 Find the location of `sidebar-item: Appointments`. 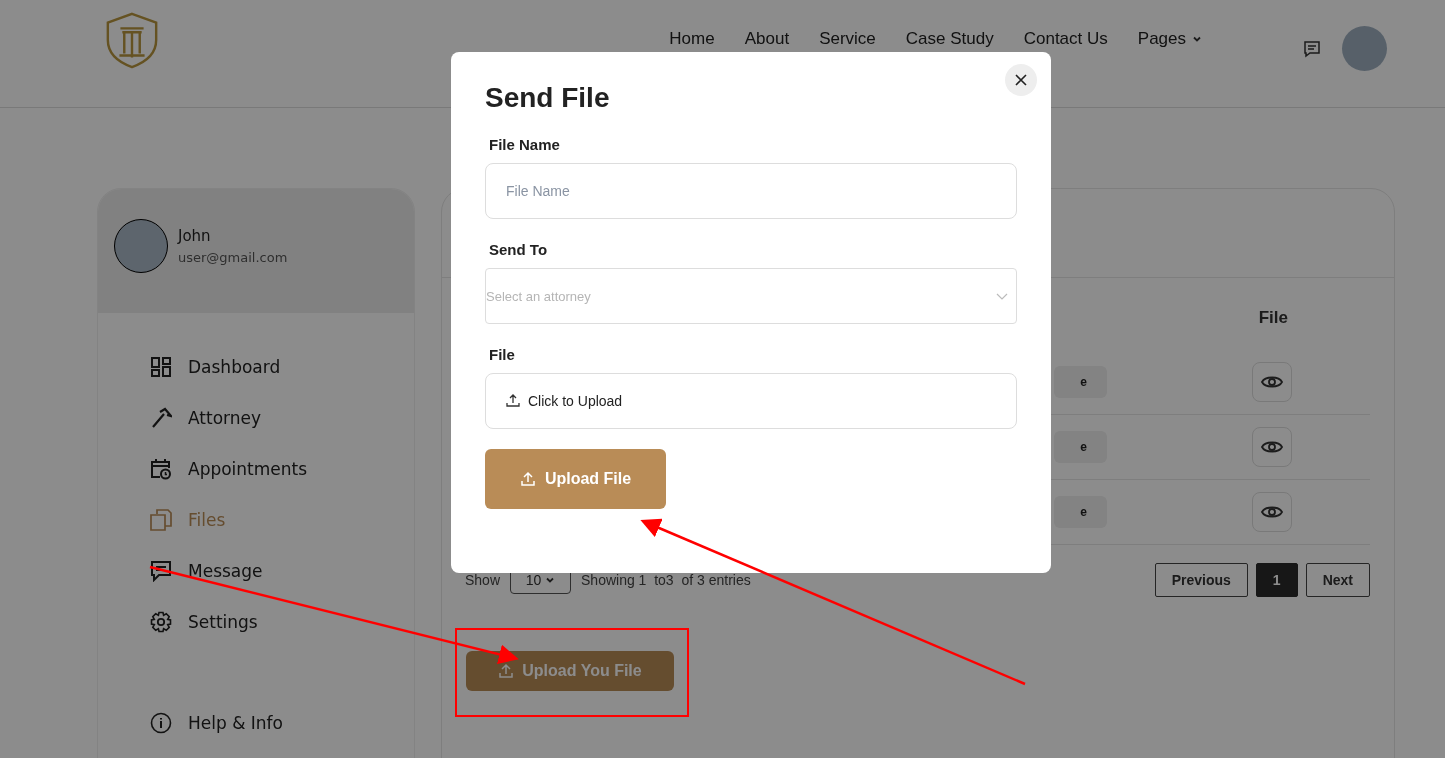

sidebar-item: Appointments is located at coordinates (229, 468).